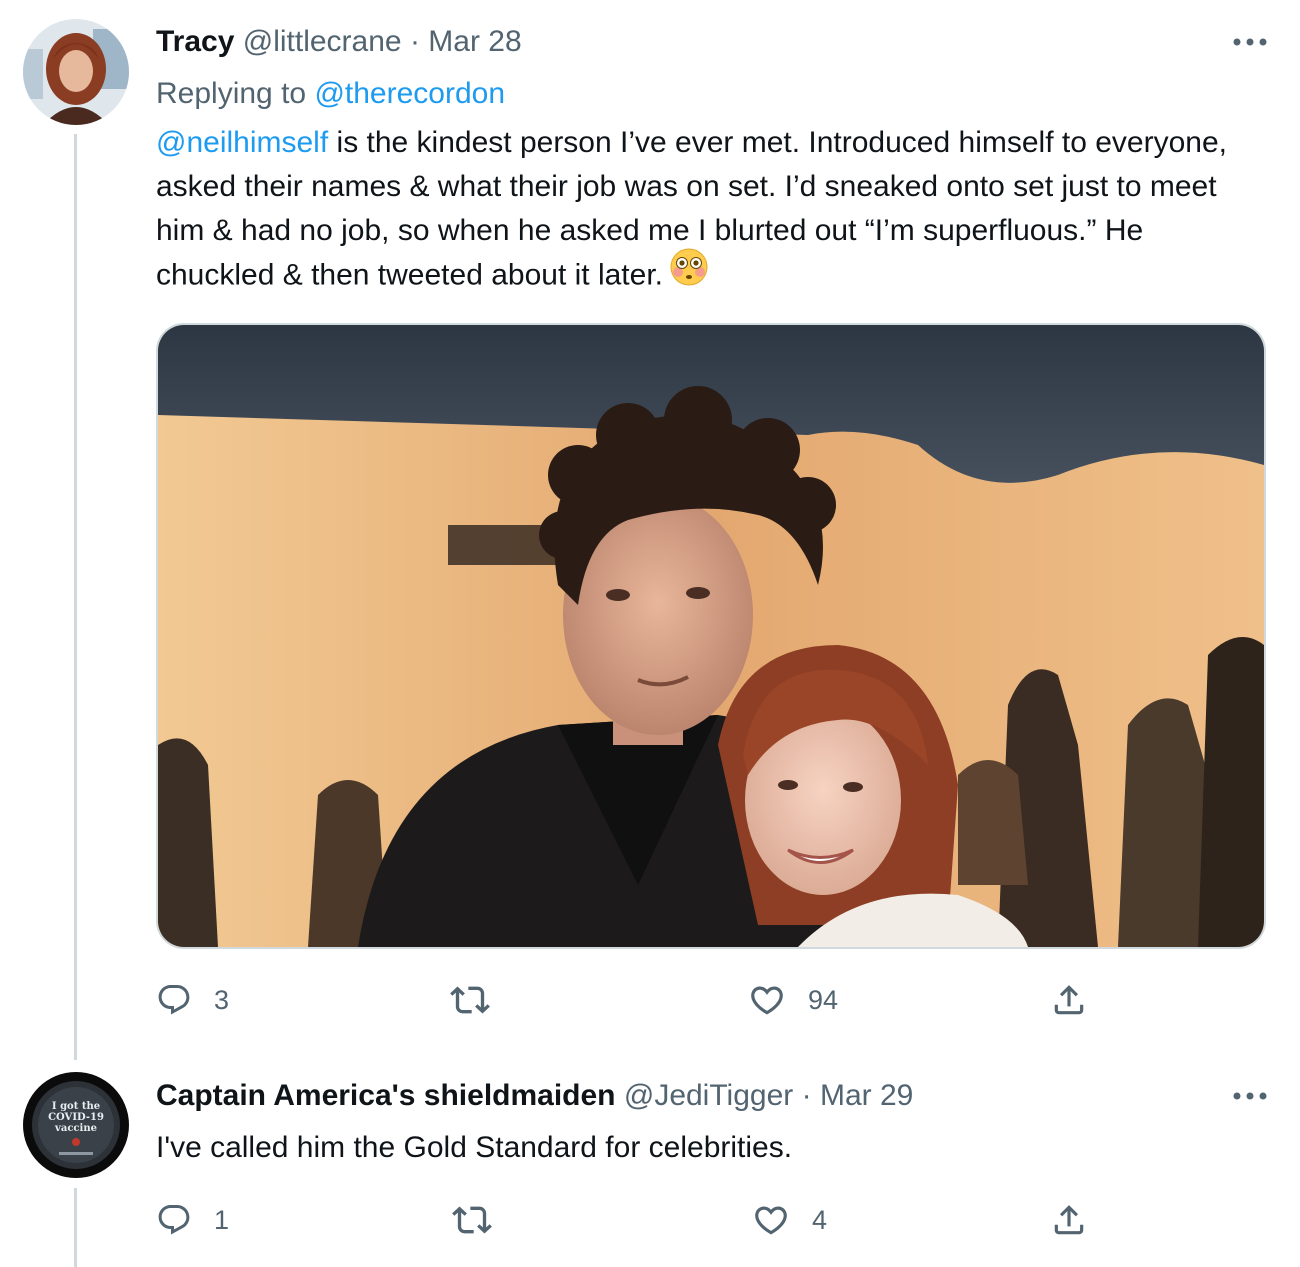  I want to click on replying-to: Replying to @therecordon, so click(330, 94).